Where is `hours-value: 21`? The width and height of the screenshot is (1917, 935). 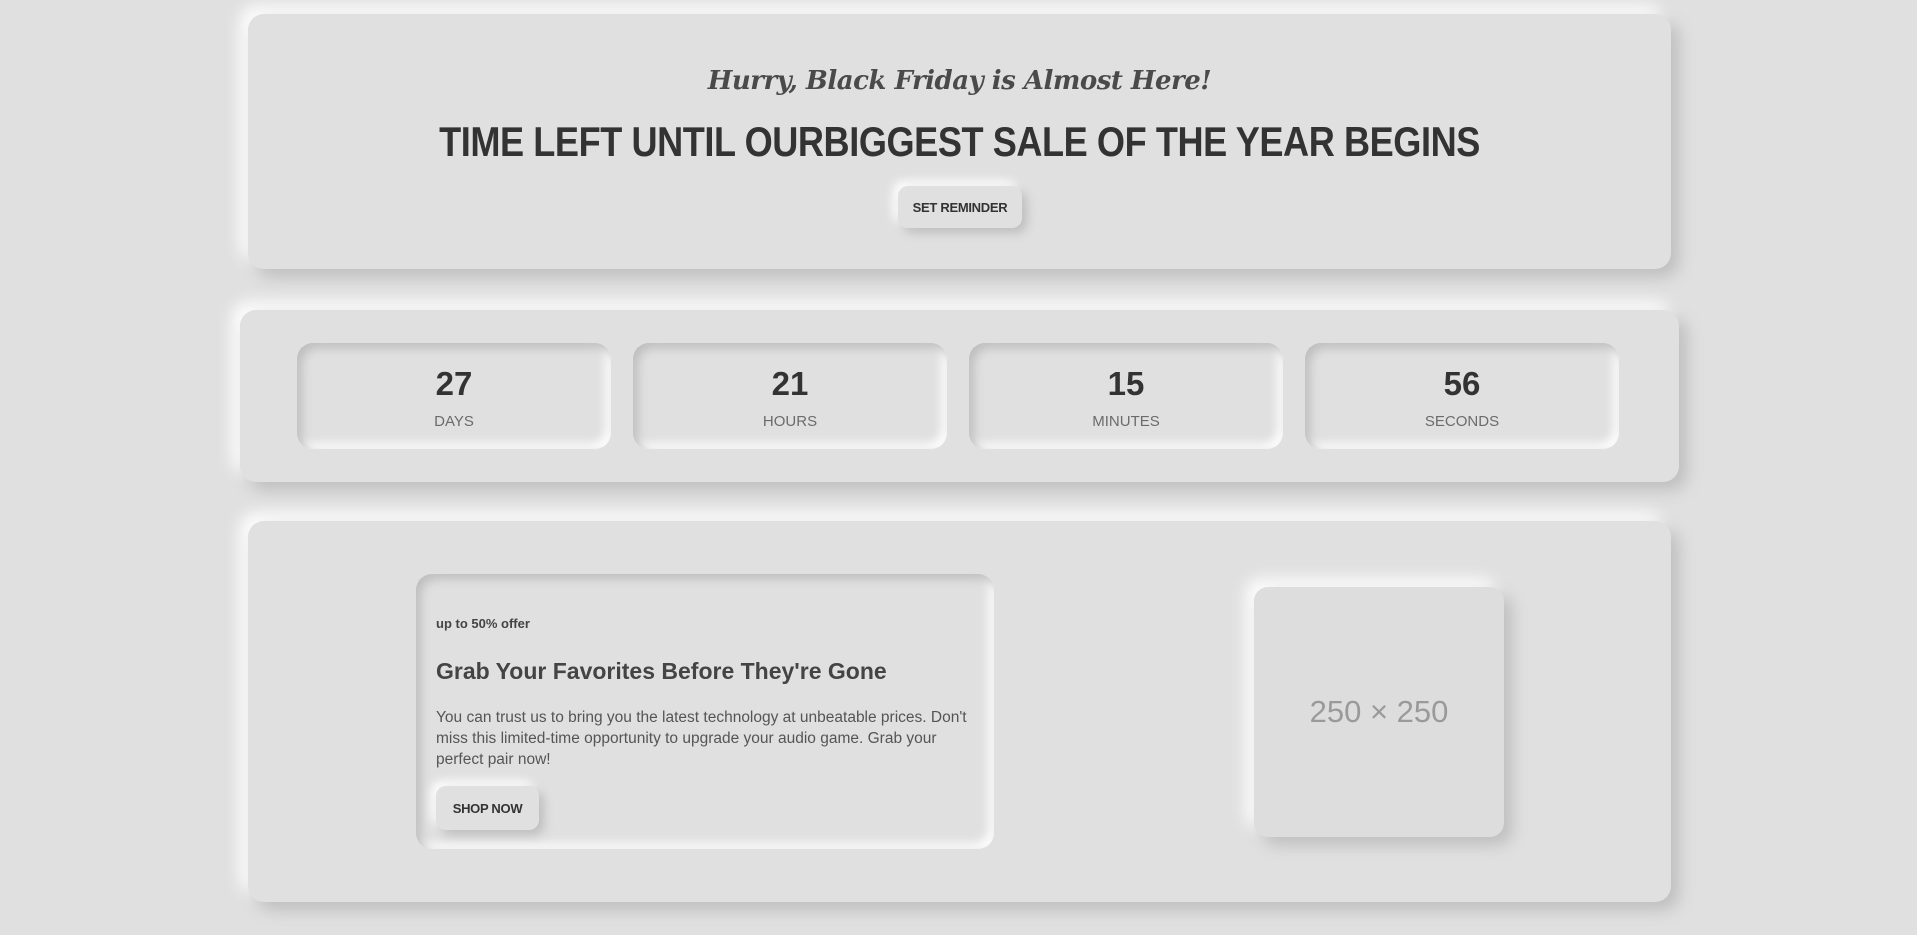 hours-value: 21 is located at coordinates (790, 383).